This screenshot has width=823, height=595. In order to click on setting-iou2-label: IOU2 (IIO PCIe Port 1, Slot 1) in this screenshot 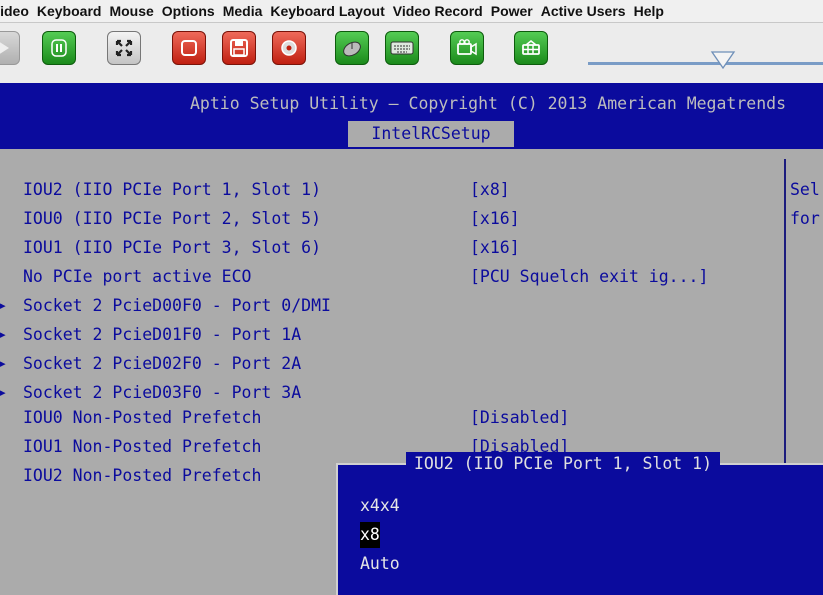, I will do `click(172, 190)`.